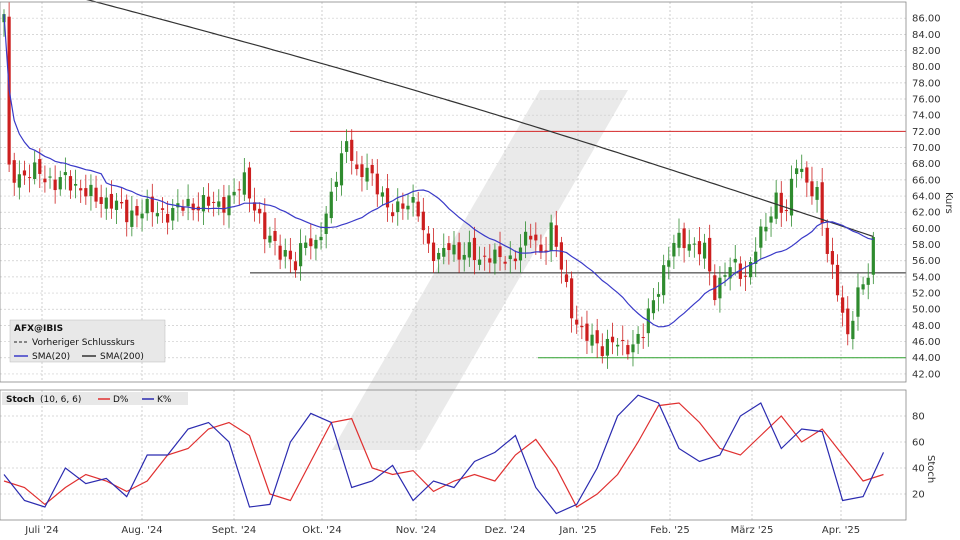 The image size is (960, 540). Describe the element at coordinates (670, 530) in the screenshot. I see `x-tick-label: Feb. '25` at that location.